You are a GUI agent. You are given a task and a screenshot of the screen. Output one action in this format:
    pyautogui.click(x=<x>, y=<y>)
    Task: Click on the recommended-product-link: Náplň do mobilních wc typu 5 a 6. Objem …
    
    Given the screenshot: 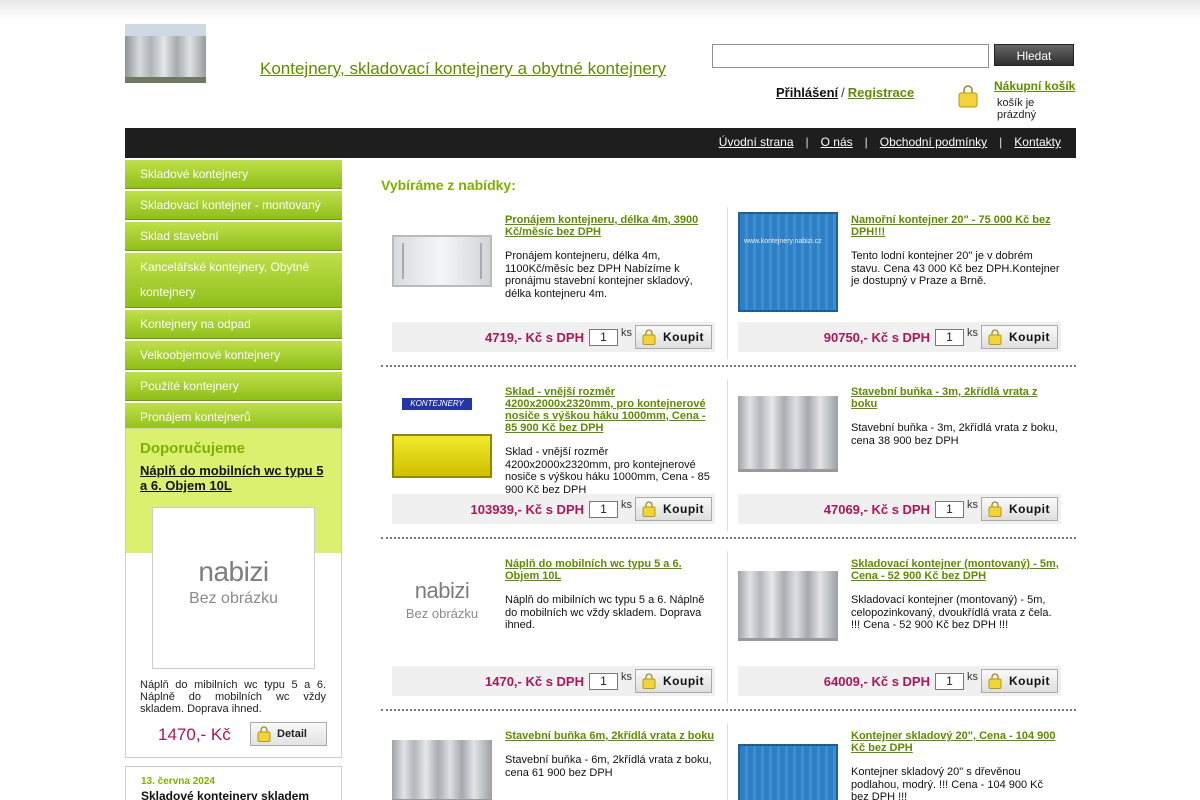 What is the action you would take?
    pyautogui.click(x=235, y=478)
    